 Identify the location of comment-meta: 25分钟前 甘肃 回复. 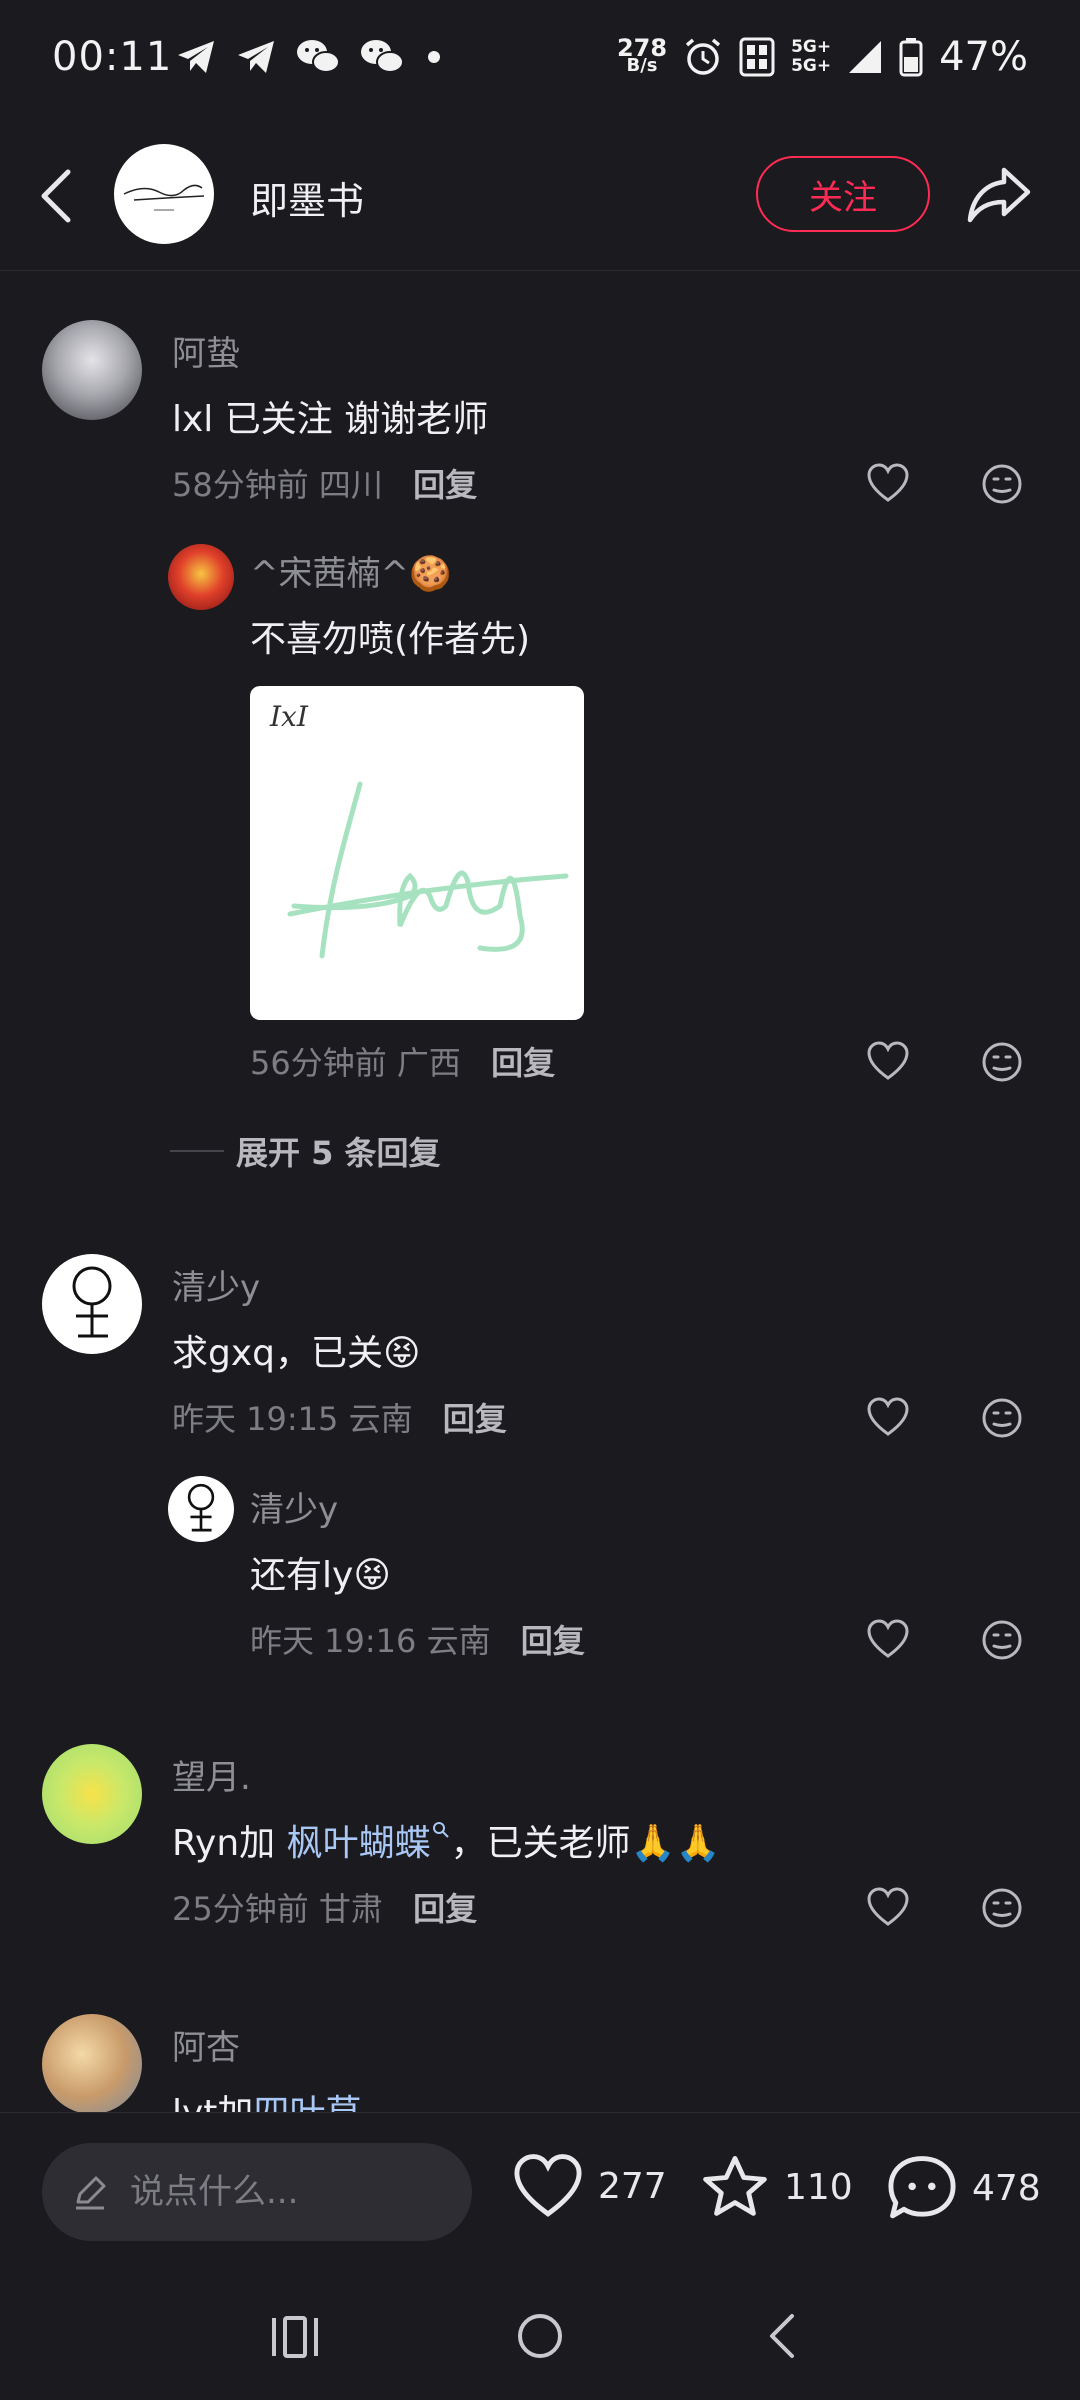
(324, 1907).